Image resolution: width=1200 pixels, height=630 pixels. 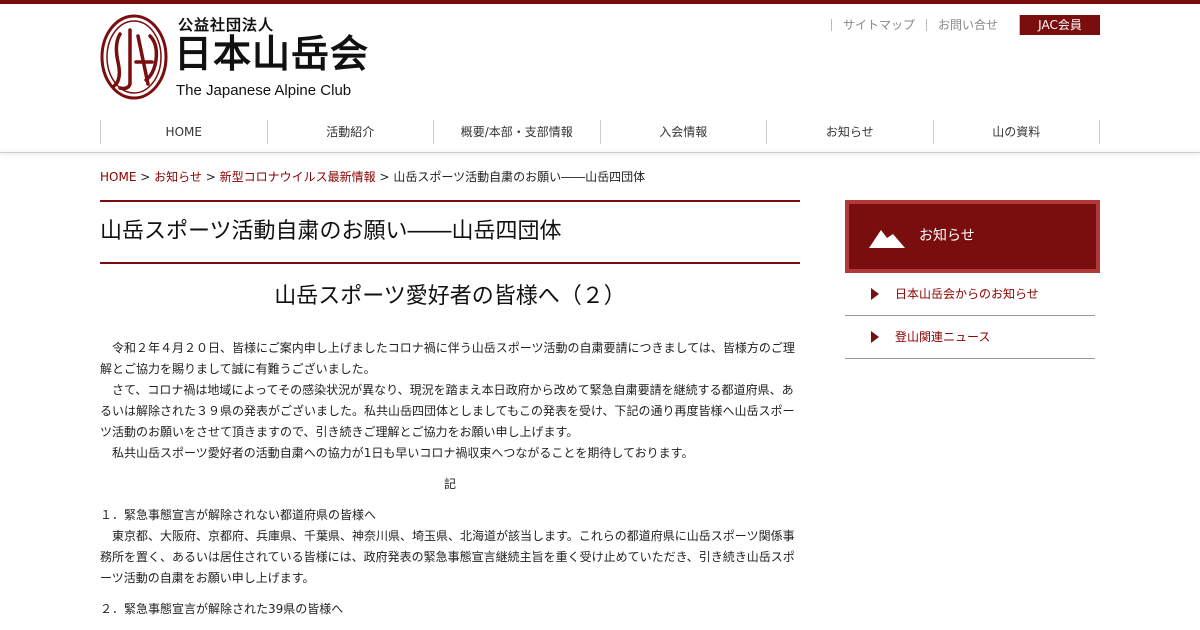 I want to click on breadcrumb-home: HOME, so click(x=118, y=177).